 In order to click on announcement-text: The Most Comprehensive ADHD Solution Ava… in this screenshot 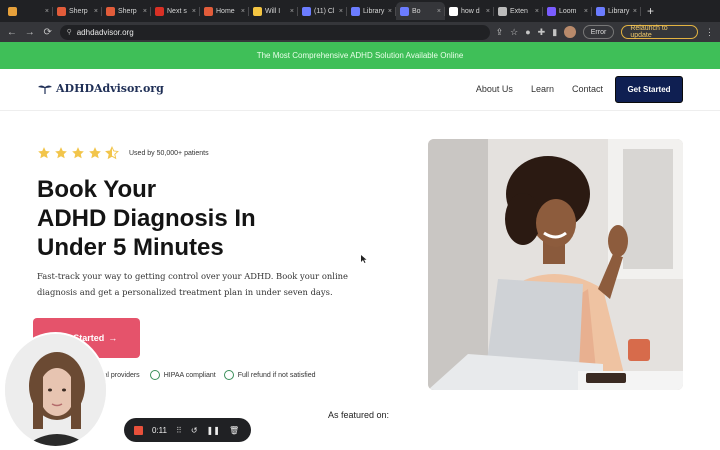, I will do `click(360, 55)`.